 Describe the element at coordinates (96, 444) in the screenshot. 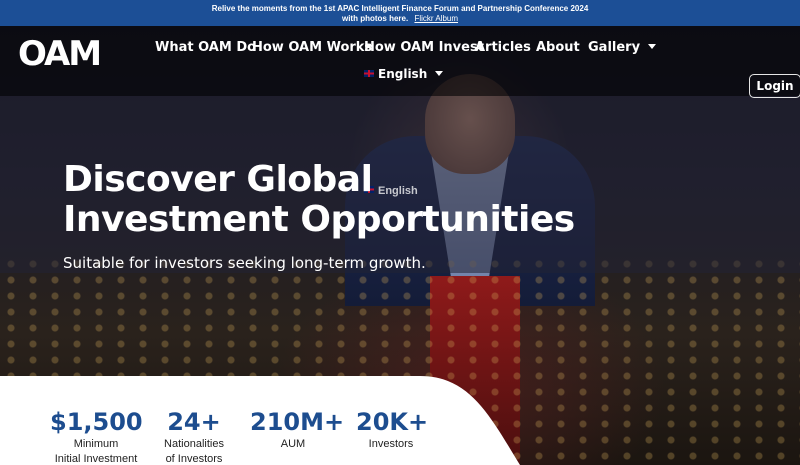

I see `stat-label: Minimum` at that location.